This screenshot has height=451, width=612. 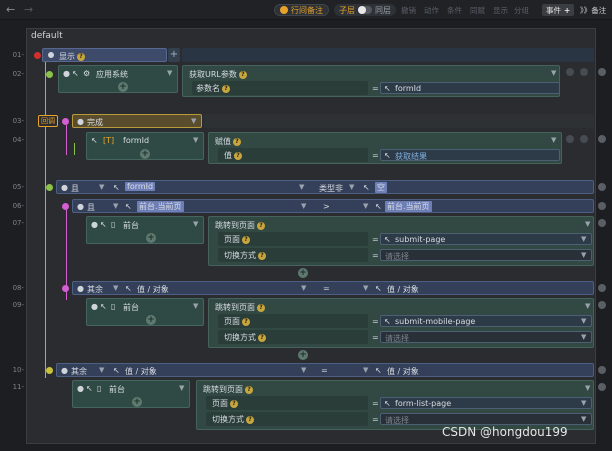 I want to click on line-number: 05-, so click(x=18, y=187).